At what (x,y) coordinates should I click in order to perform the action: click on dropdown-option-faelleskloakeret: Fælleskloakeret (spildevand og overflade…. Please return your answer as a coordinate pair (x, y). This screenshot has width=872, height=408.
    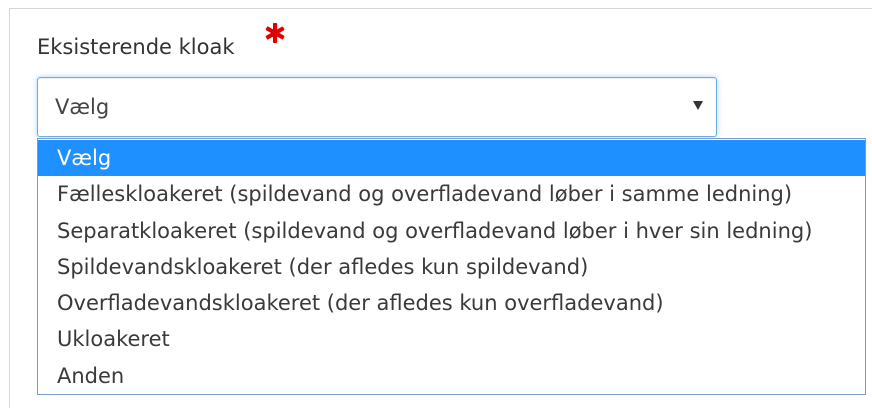
    Looking at the image, I should click on (451, 194).